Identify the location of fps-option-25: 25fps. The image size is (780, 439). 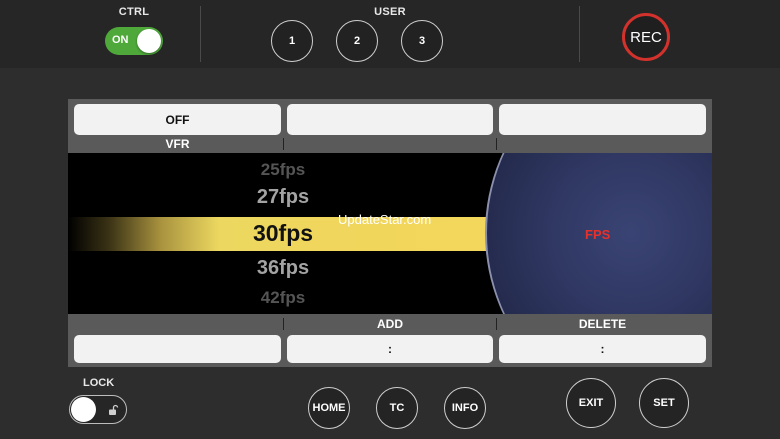
(283, 170).